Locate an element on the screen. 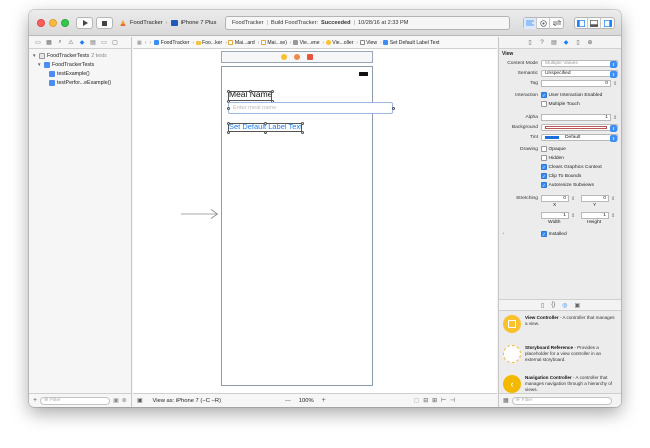 Image resolution: width=650 pixels, height=448 pixels. panel-toggle-segment is located at coordinates (594, 23).